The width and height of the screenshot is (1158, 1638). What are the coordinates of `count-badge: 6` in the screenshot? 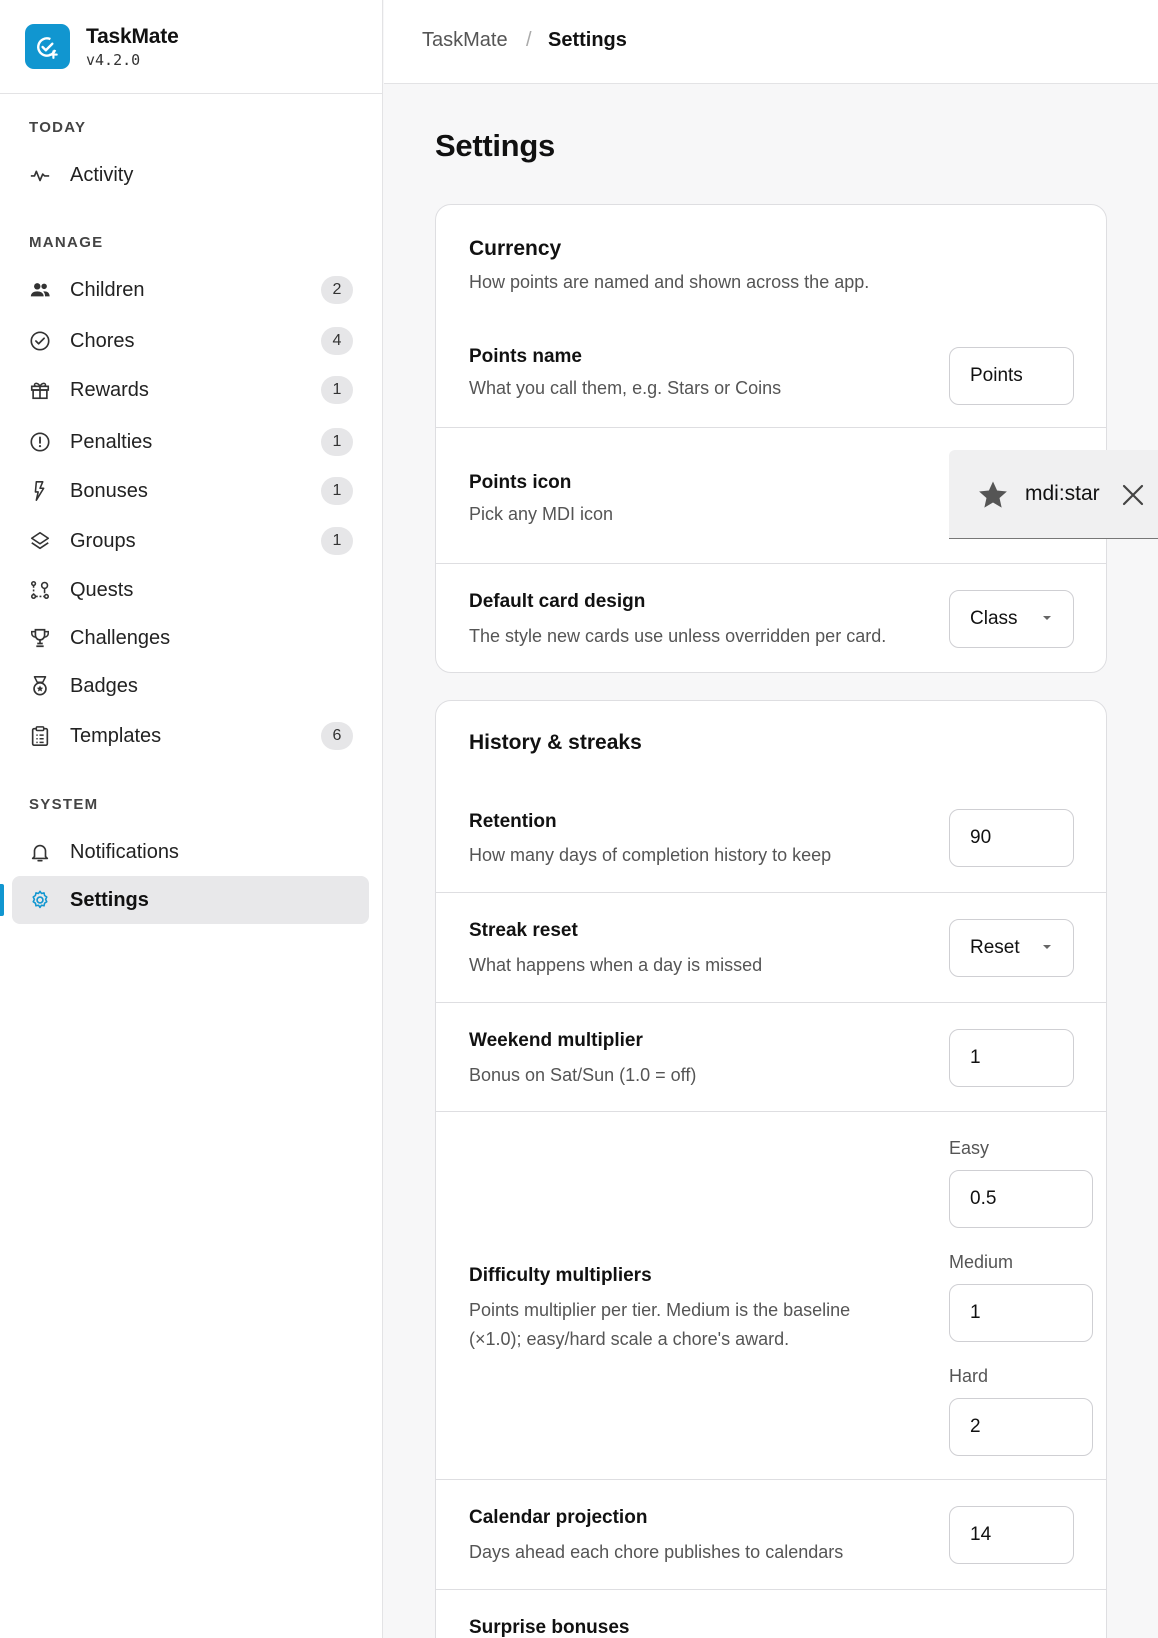 It's located at (337, 736).